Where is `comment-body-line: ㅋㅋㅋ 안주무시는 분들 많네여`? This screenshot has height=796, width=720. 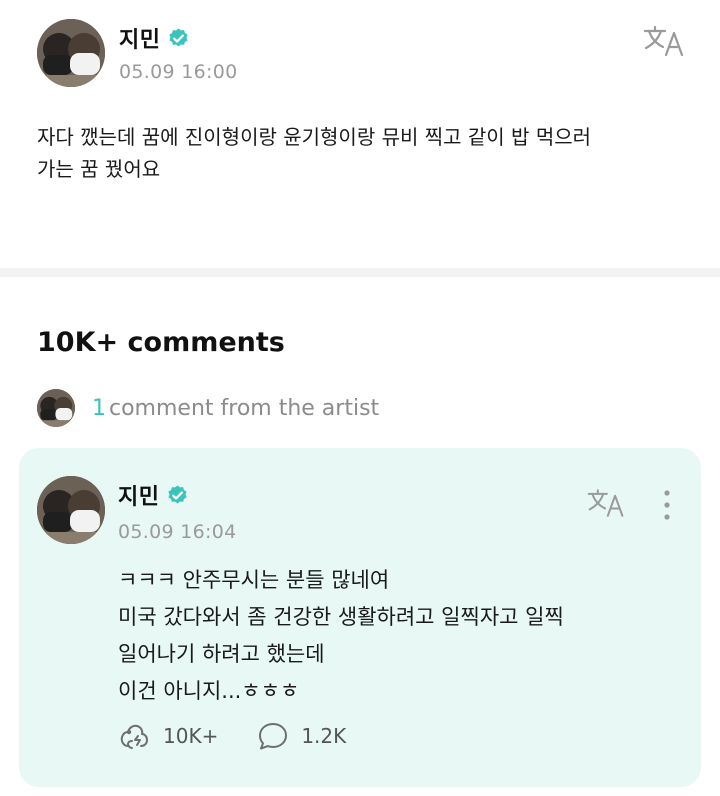 comment-body-line: ㅋㅋㅋ 안주무시는 분들 많네여 is located at coordinates (254, 580).